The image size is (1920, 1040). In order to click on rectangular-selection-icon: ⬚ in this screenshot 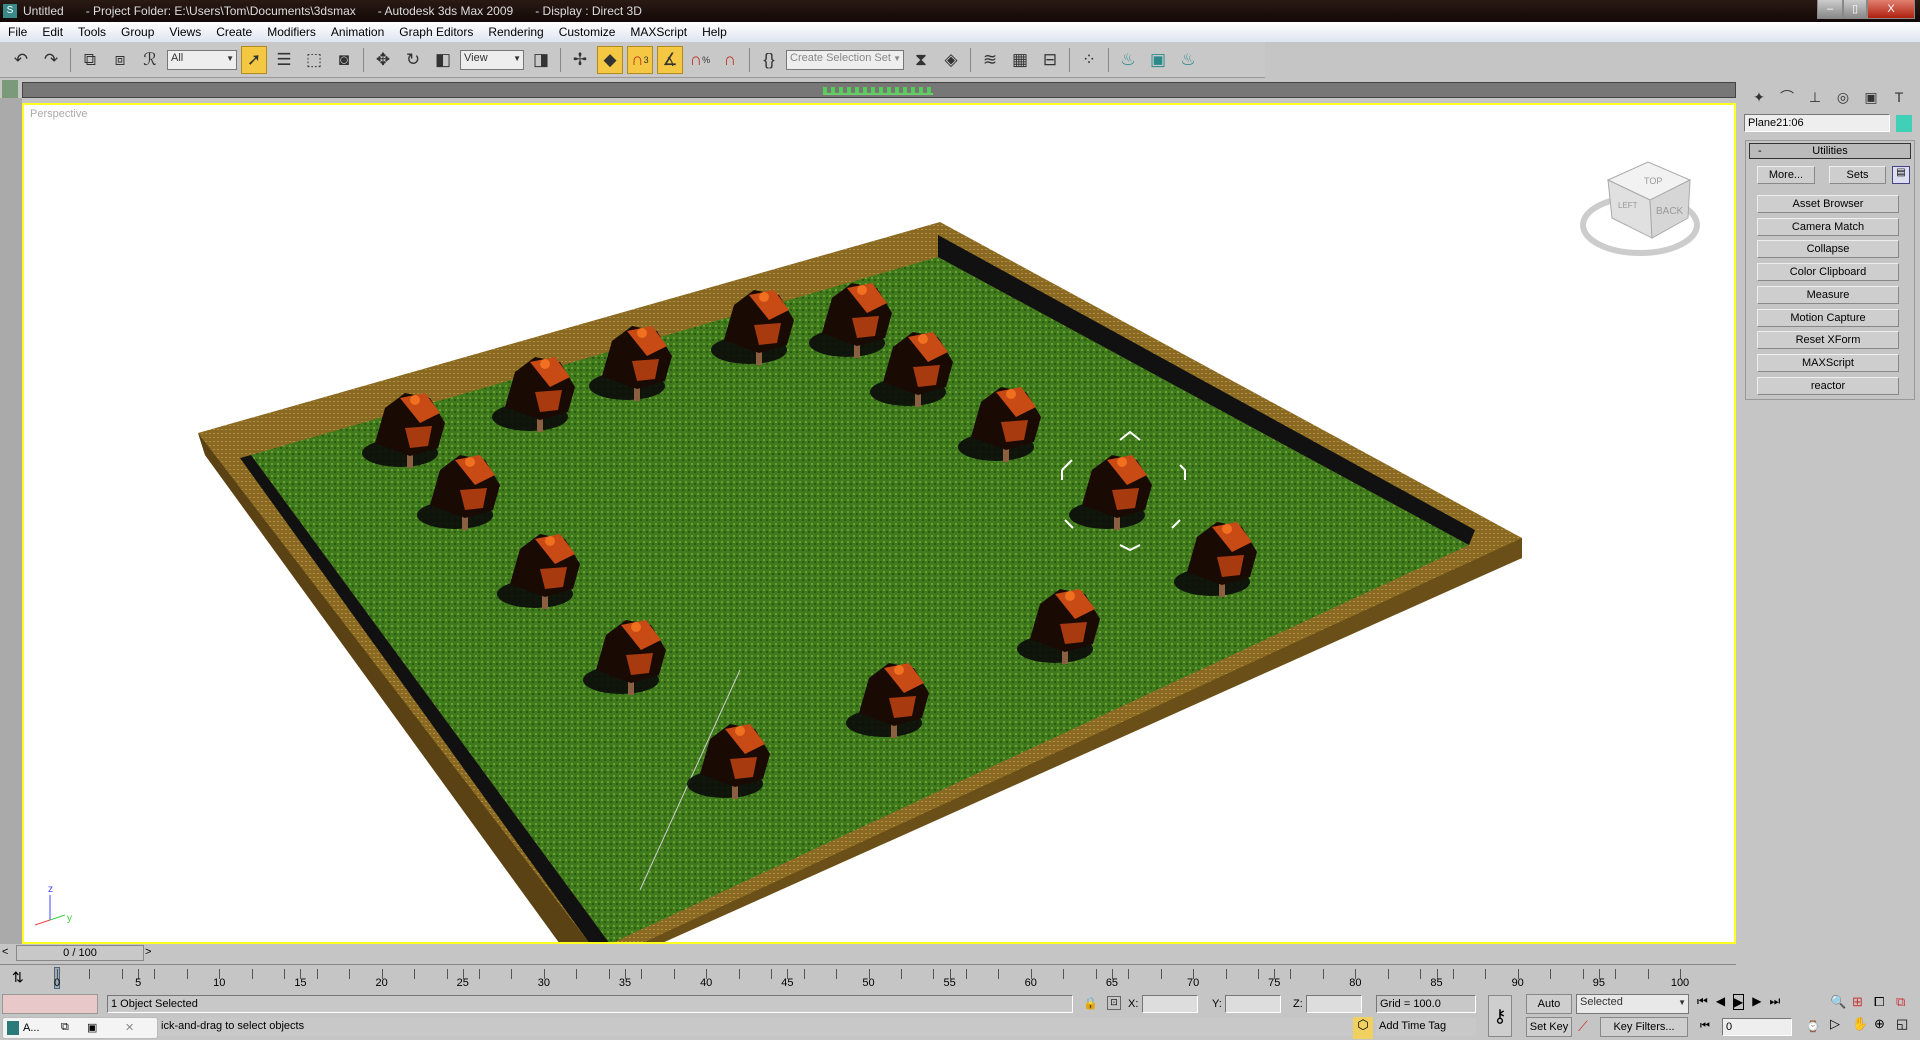, I will do `click(314, 60)`.